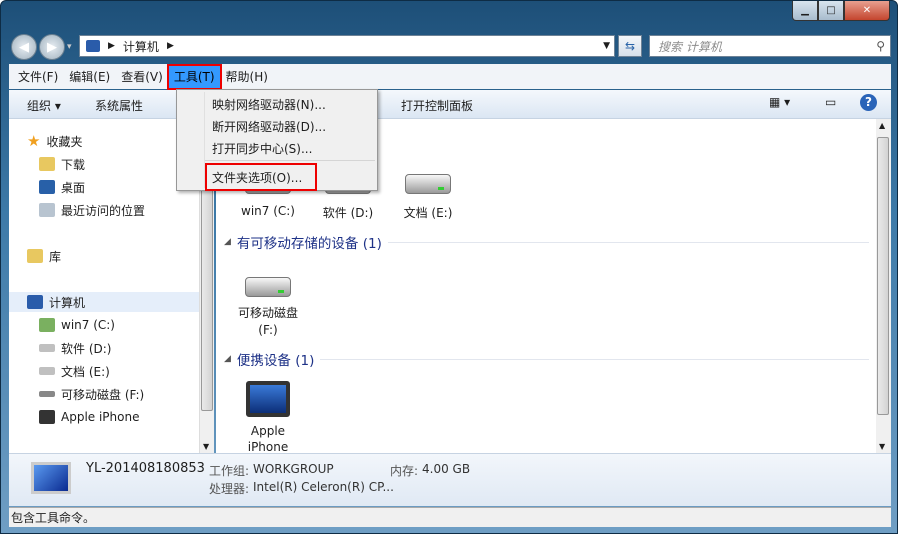 The height and width of the screenshot is (534, 898). I want to click on breadcrumb-computer: 计算机, so click(141, 46).